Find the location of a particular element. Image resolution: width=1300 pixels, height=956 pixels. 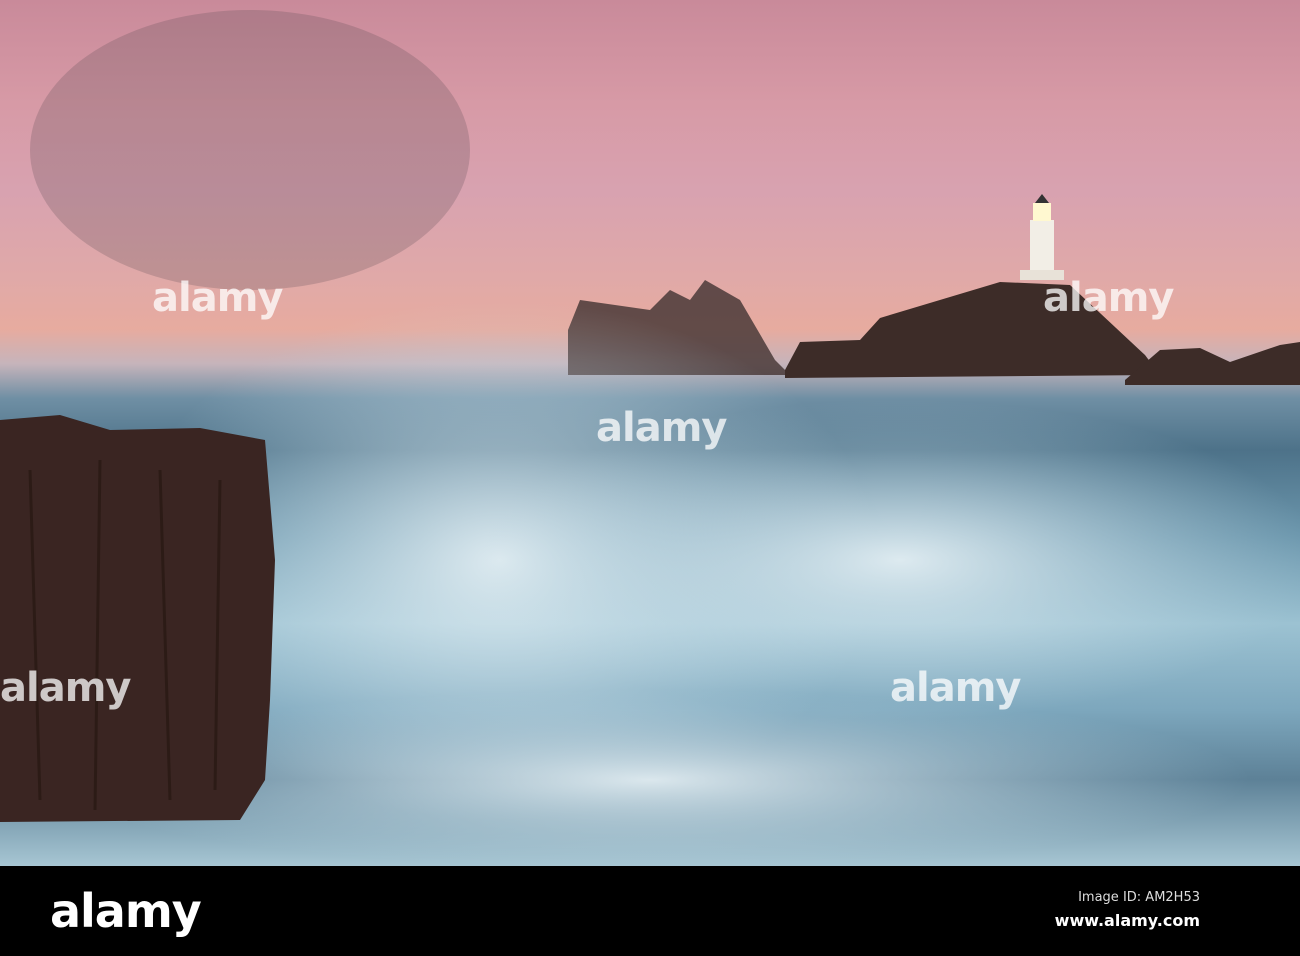

alamy-logo: alamy is located at coordinates (126, 911).